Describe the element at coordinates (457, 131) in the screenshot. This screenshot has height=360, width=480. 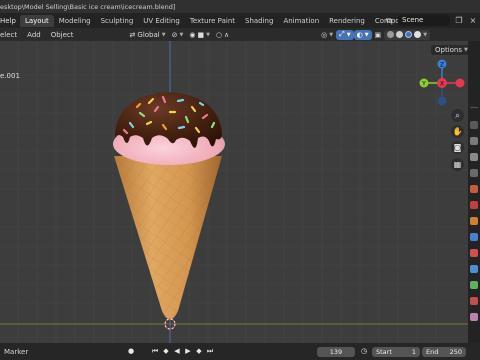
I see `hand-pan-icon: ✋` at that location.